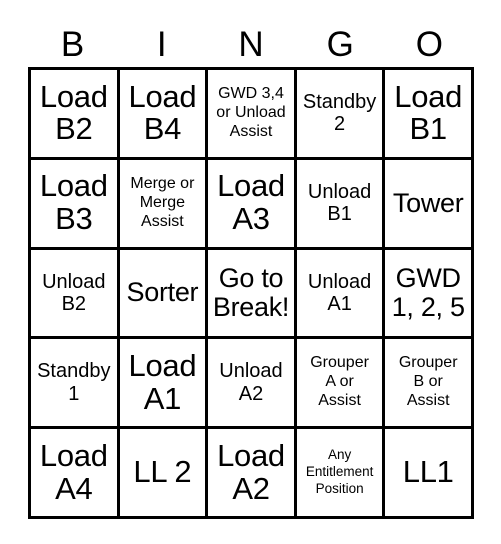 The image size is (501, 544). I want to click on bingo-cell: Tower, so click(429, 204).